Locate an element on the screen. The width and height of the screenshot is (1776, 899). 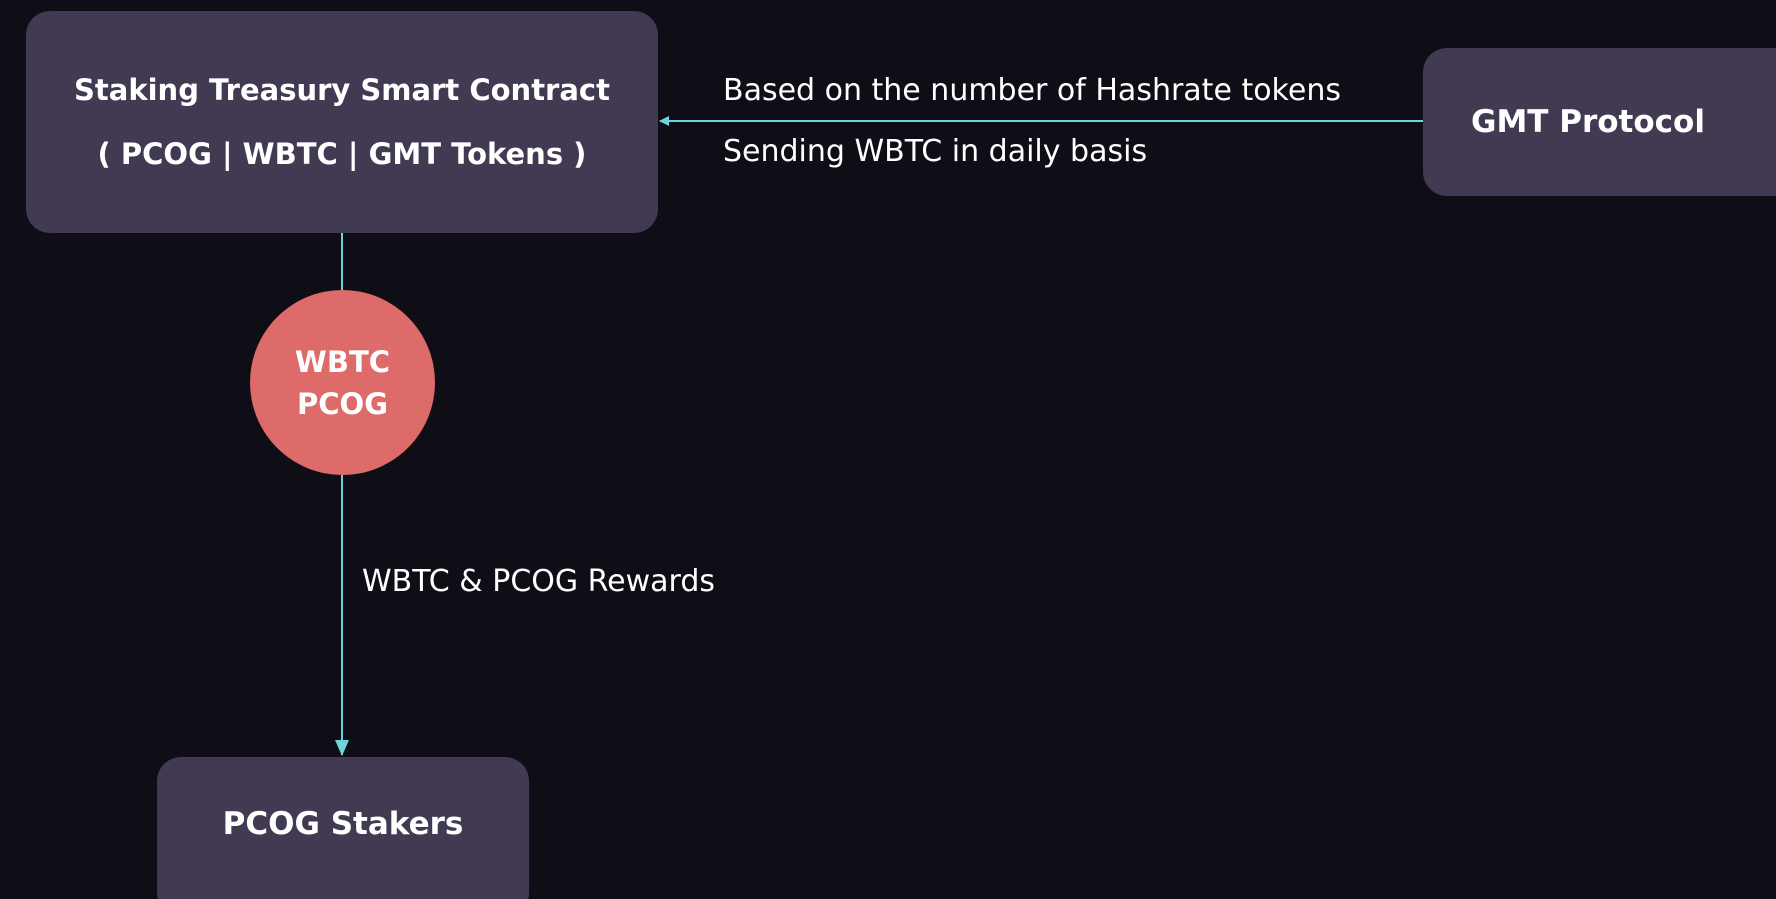
edge-label-rewards: WBTC & PCOG Rewards is located at coordinates (539, 581).